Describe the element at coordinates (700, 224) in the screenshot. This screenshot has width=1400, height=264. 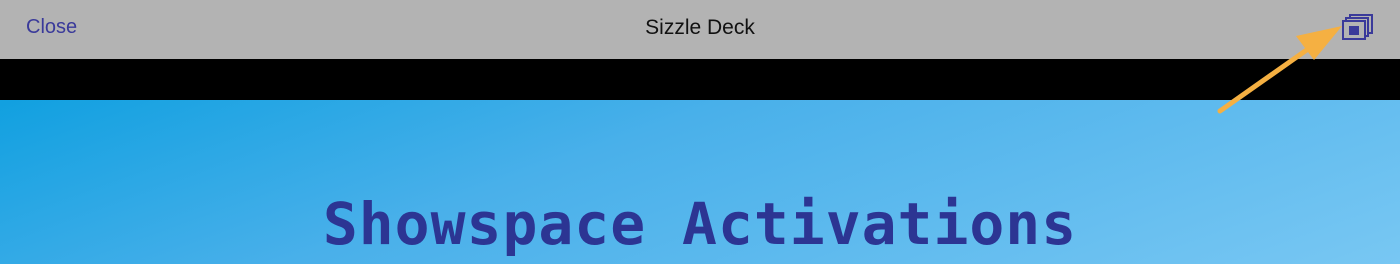
I see `slide-title: Showspace Activations` at that location.